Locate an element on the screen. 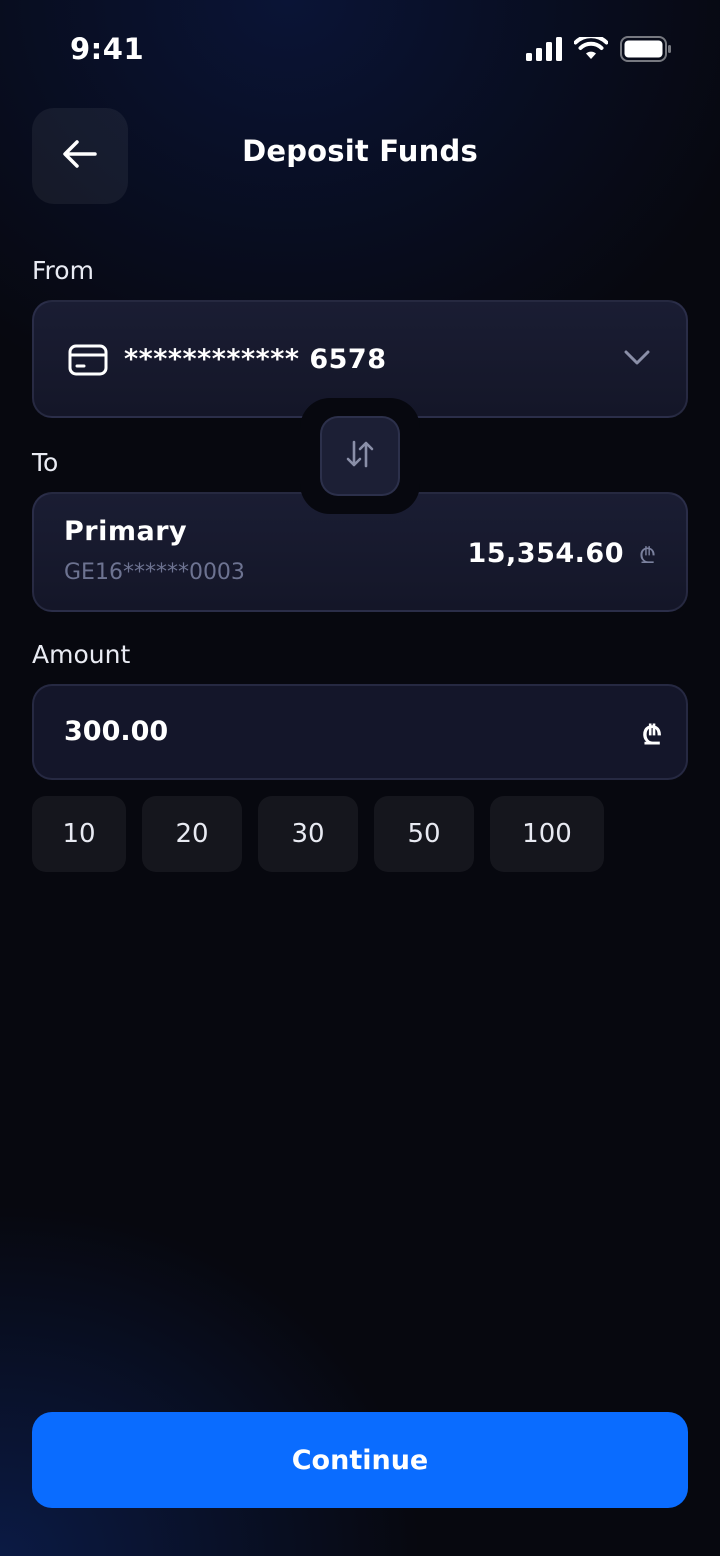  card-number: ************ 6578 is located at coordinates (255, 359).